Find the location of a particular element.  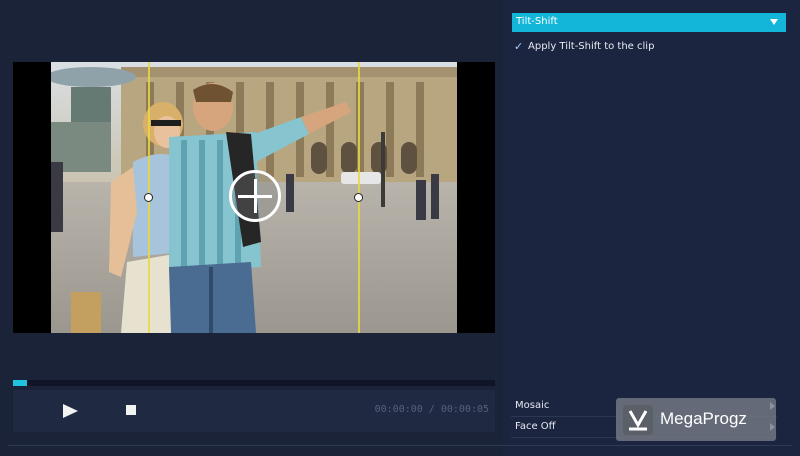

guide-handle-right is located at coordinates (358, 197).